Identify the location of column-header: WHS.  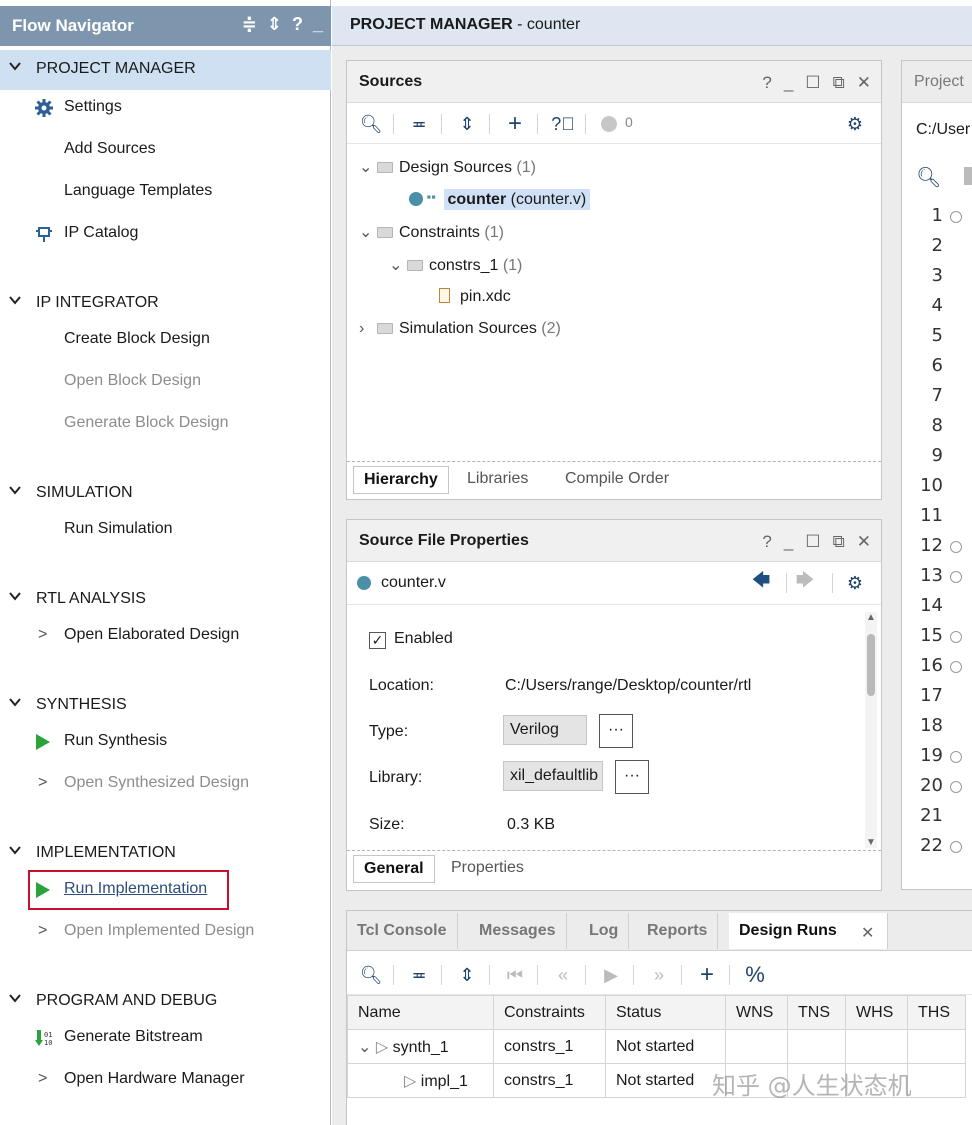
(876, 1012).